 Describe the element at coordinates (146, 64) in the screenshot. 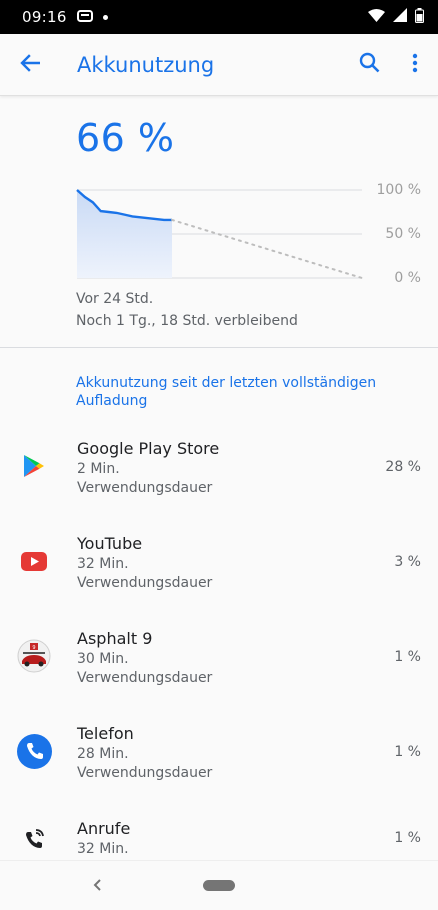

I see `page-title: Akkunutzung` at that location.